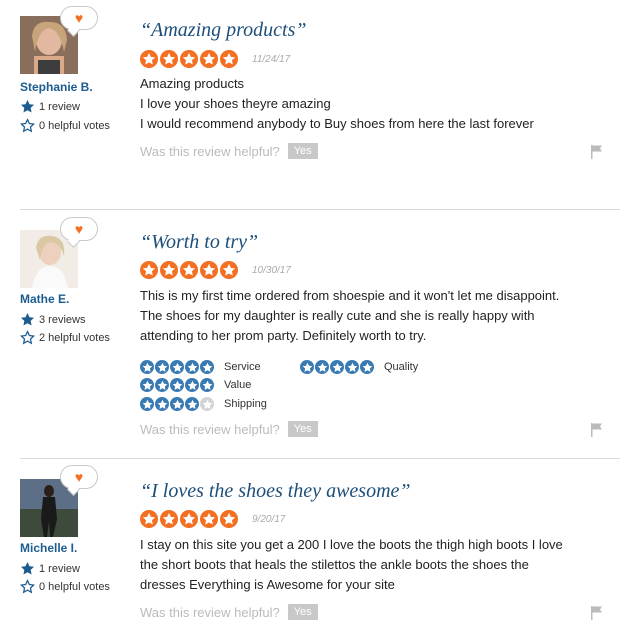 This screenshot has width=624, height=639. I want to click on review-date: 11/24/17, so click(271, 59).